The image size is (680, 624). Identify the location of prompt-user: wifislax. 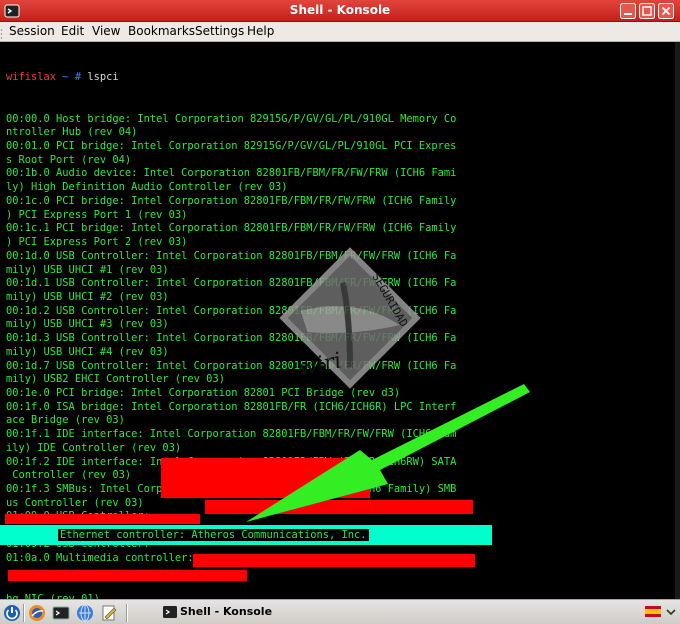
(31, 77).